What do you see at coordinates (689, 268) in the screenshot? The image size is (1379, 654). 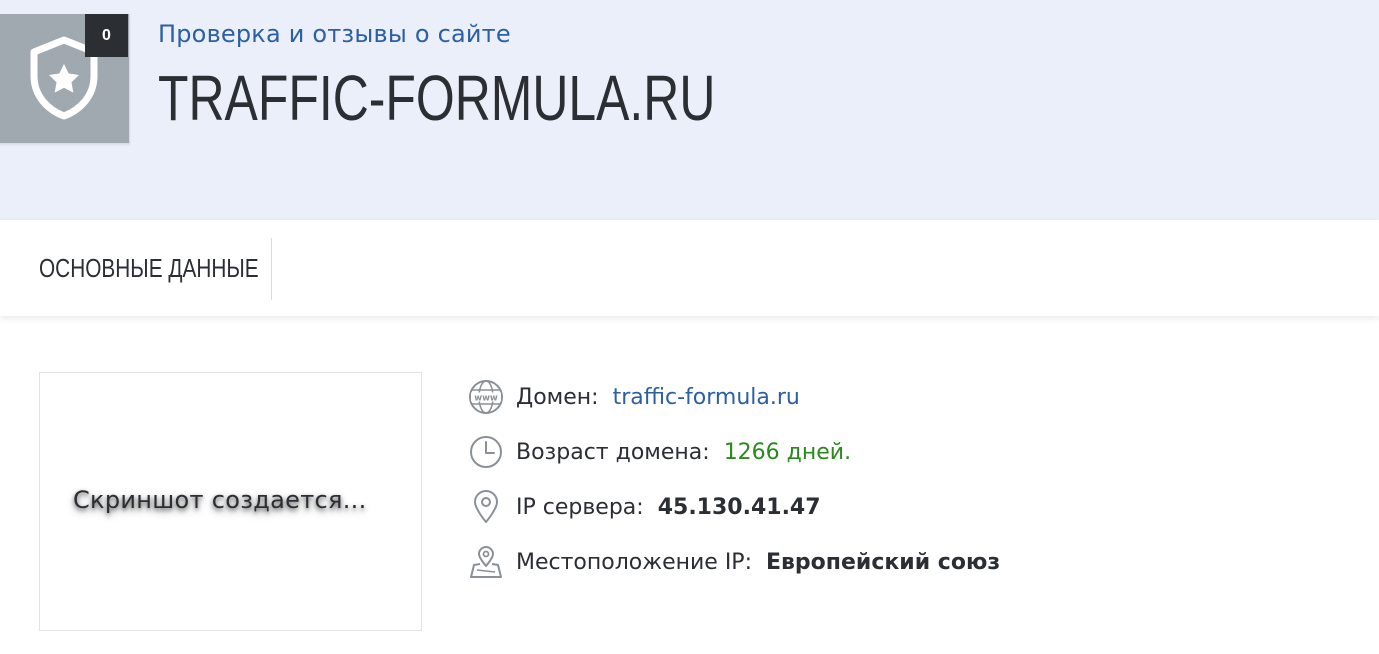 I see `tab-bar: ОСНОВНЫЕ ДАННЫЕ` at bounding box center [689, 268].